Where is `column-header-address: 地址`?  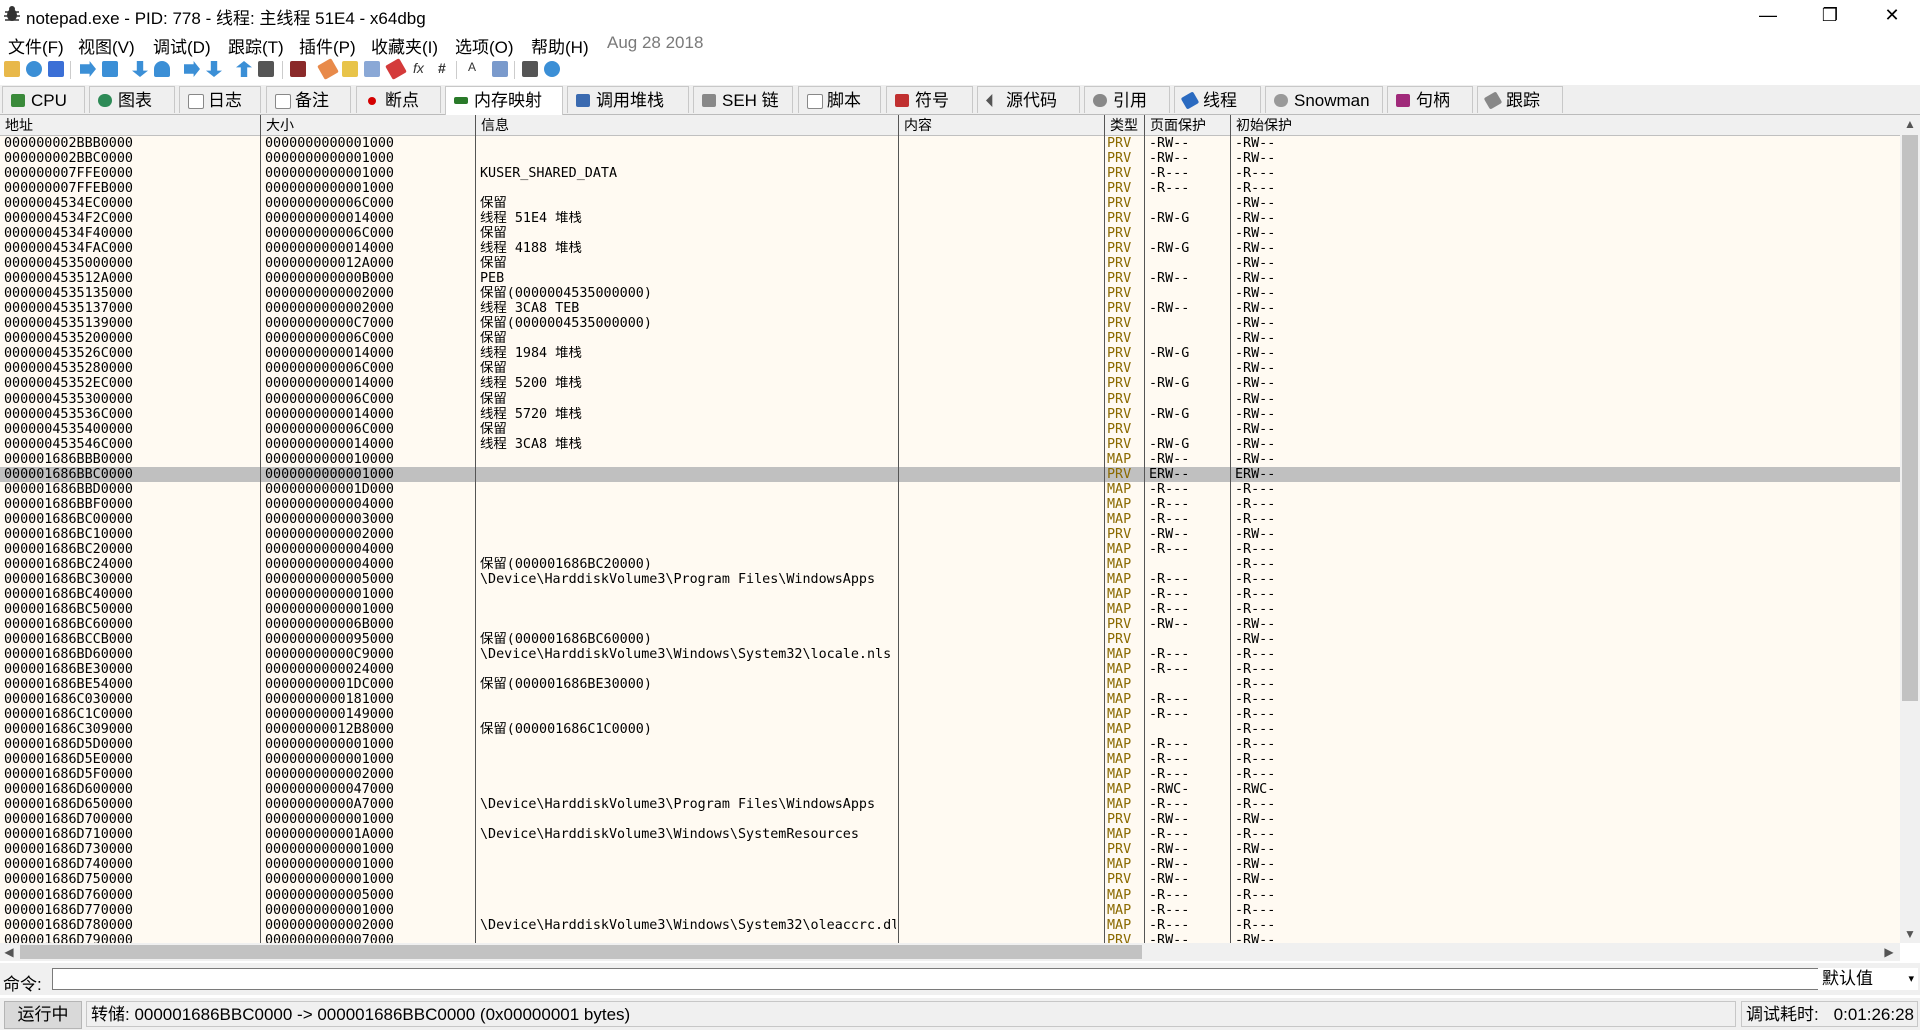
column-header-address: 地址 is located at coordinates (130, 125).